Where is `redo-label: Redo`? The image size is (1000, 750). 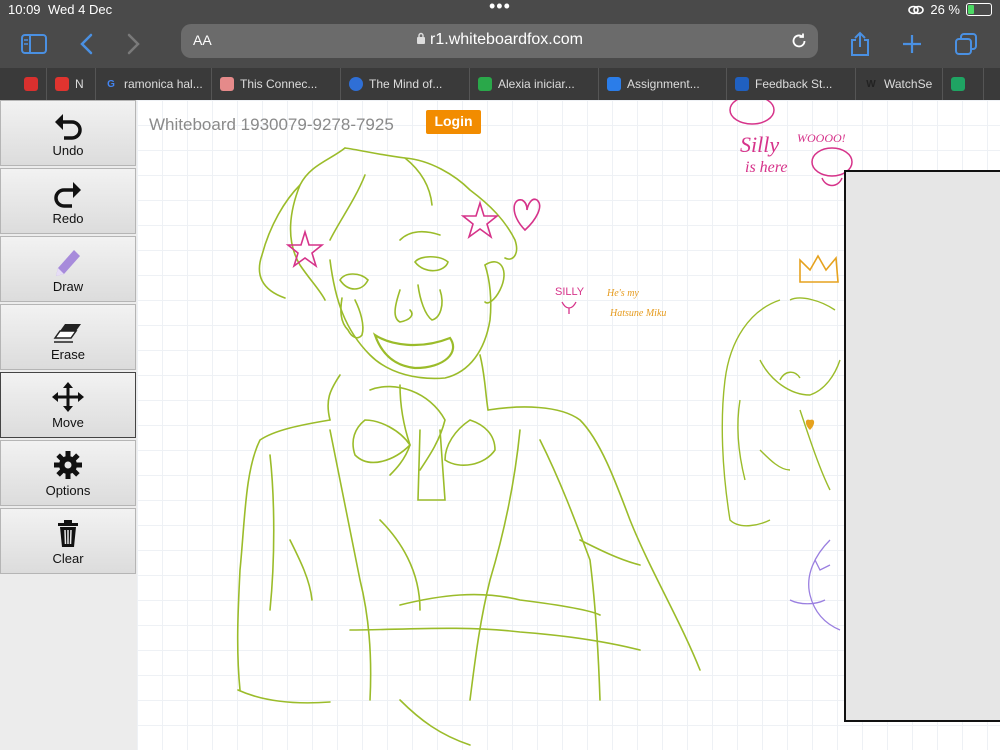
redo-label: Redo is located at coordinates (68, 218).